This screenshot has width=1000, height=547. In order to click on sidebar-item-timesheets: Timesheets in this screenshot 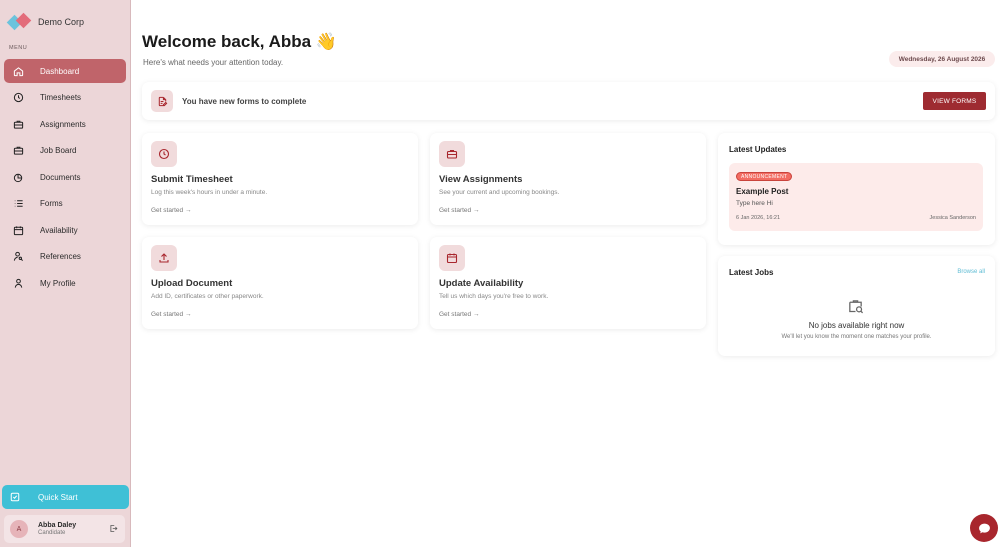, I will do `click(65, 98)`.